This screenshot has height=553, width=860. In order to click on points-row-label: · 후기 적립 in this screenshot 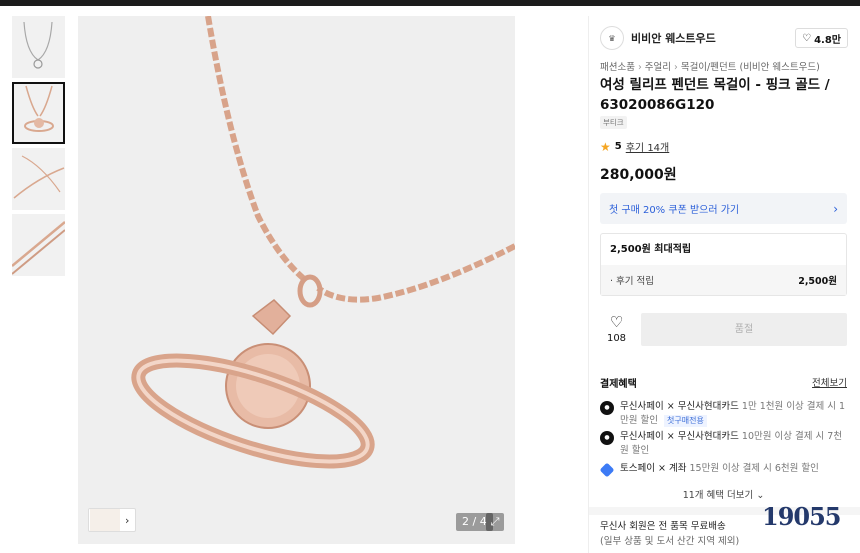, I will do `click(632, 281)`.